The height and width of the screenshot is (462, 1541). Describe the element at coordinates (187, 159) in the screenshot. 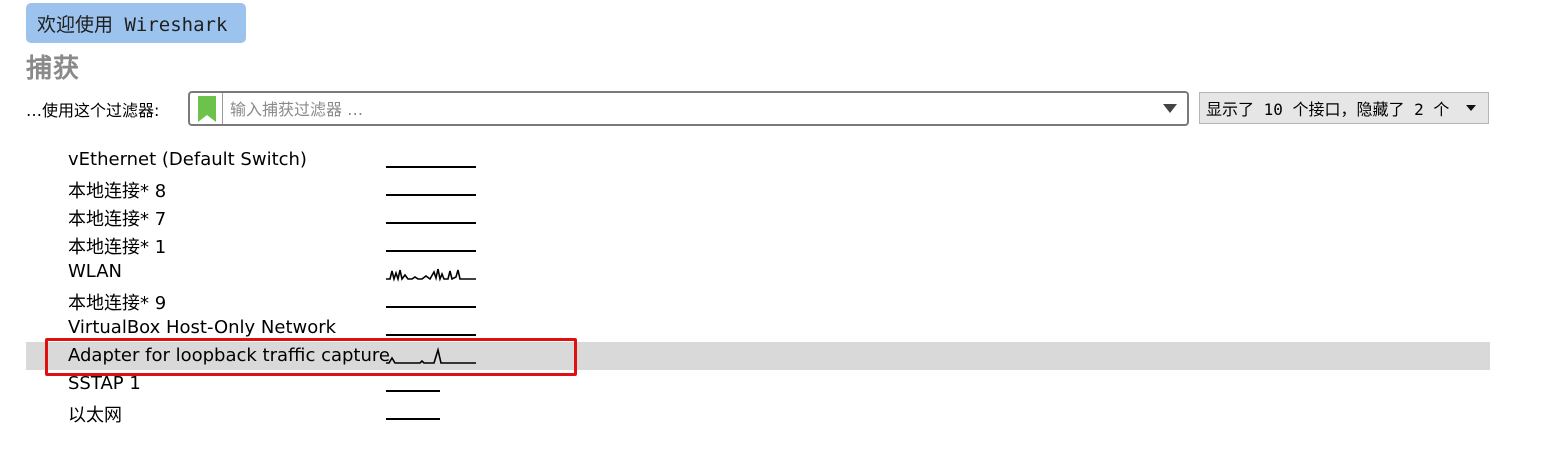

I see `interface-name: vEthernet (Default Switch)` at that location.